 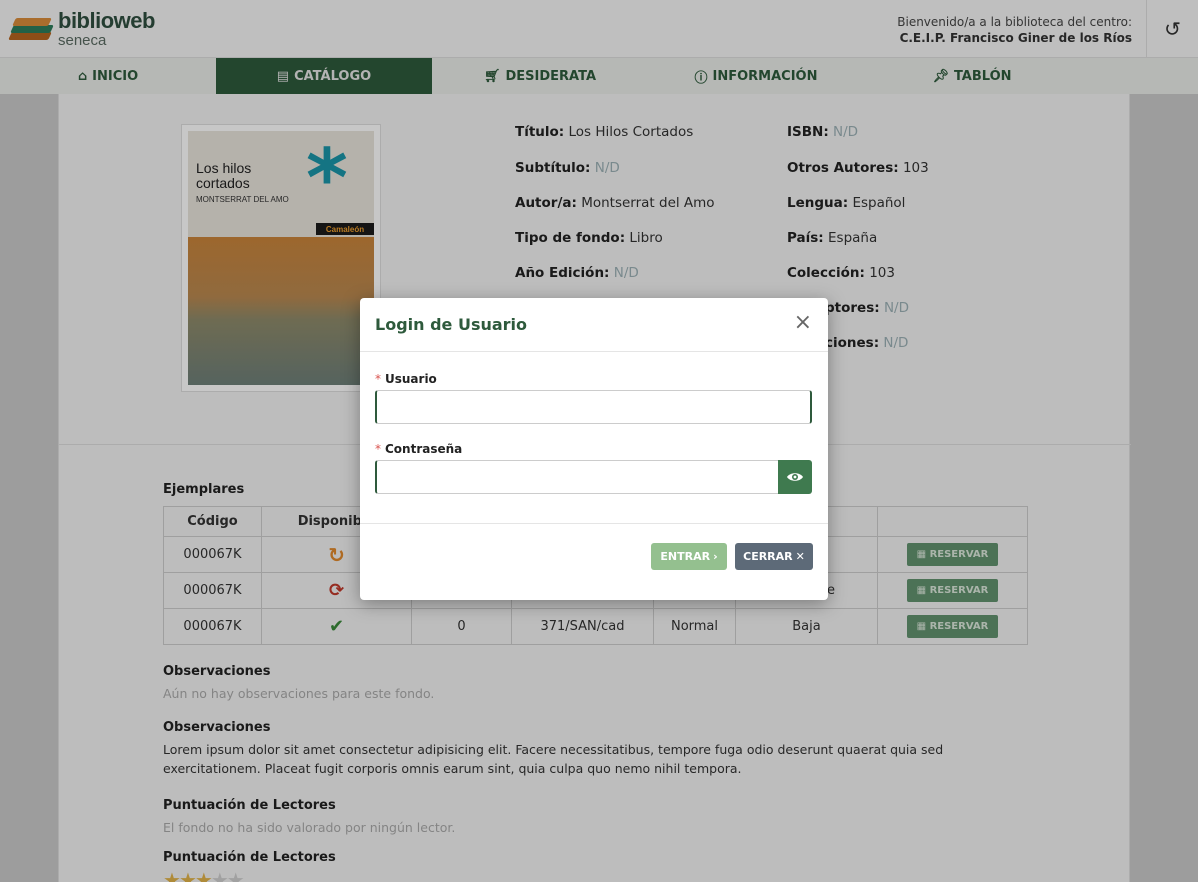 I want to click on modal-footer-divider, so click(x=594, y=523).